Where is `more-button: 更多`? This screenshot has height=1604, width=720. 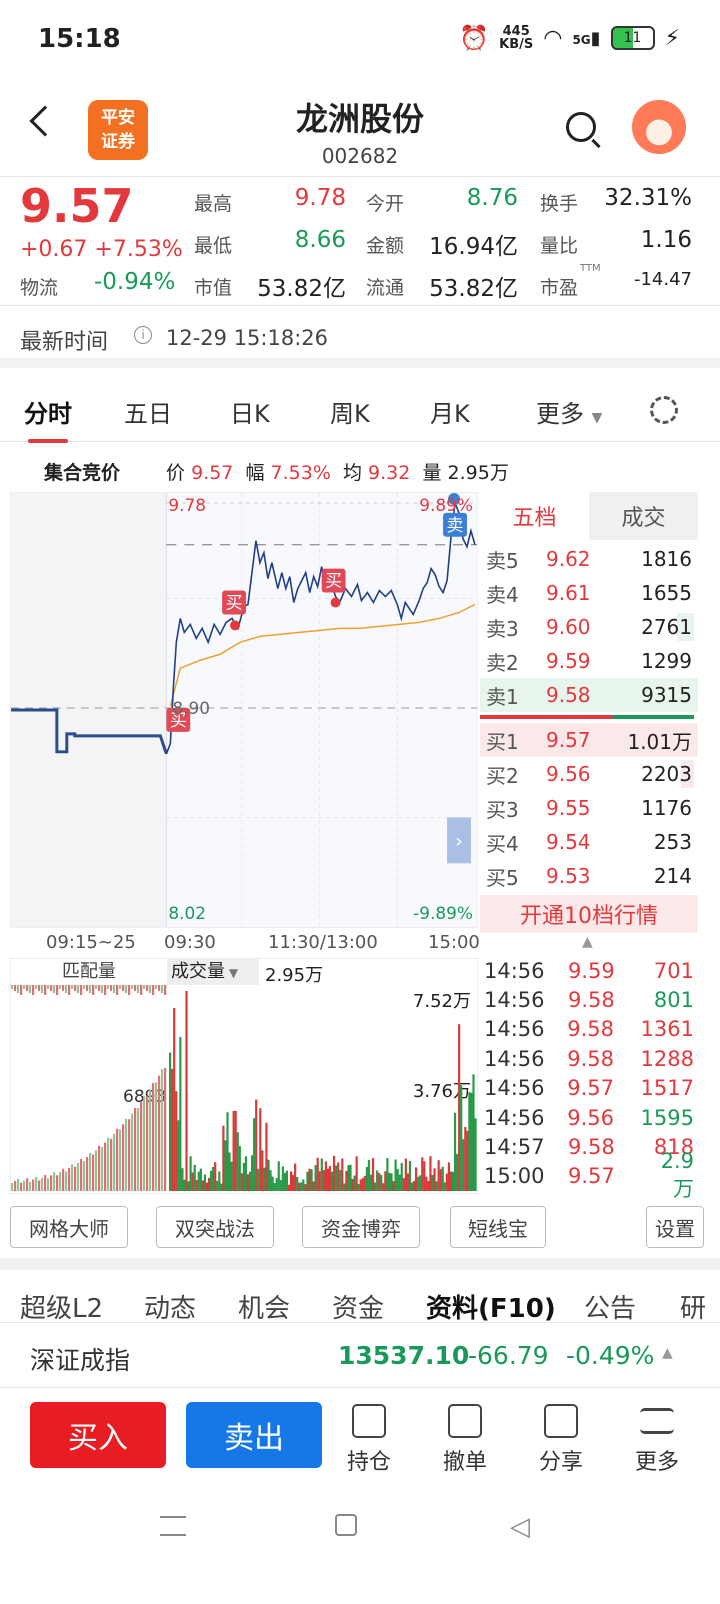
more-button: 更多 is located at coordinates (657, 1440).